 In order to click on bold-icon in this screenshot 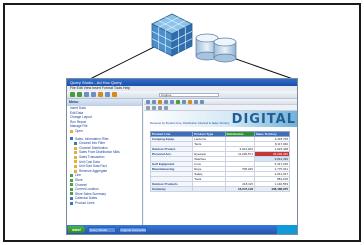, I will do `click(148, 107)`.